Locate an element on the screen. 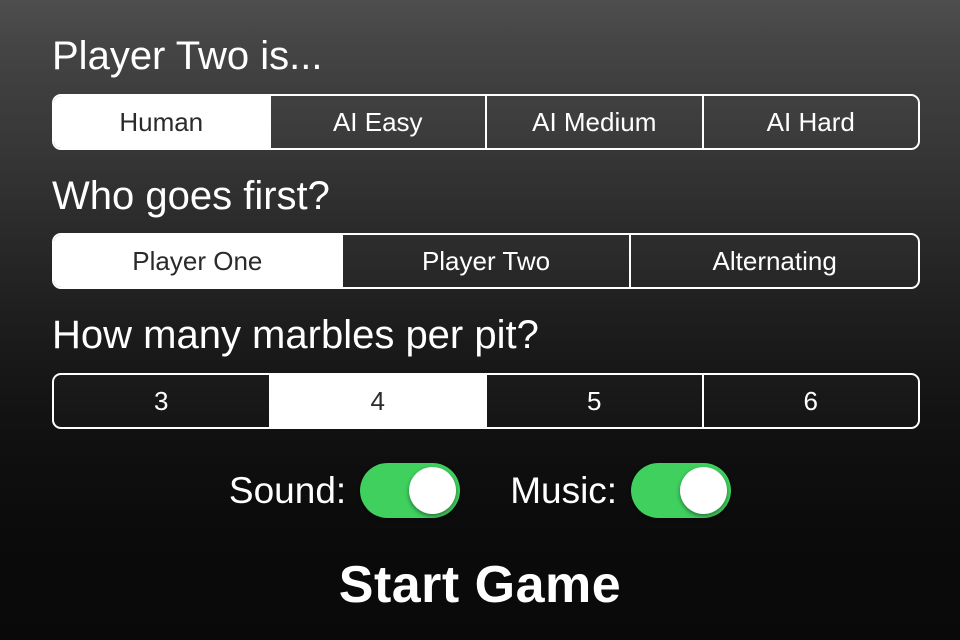  segment-marbles-6: 6 is located at coordinates (811, 401).